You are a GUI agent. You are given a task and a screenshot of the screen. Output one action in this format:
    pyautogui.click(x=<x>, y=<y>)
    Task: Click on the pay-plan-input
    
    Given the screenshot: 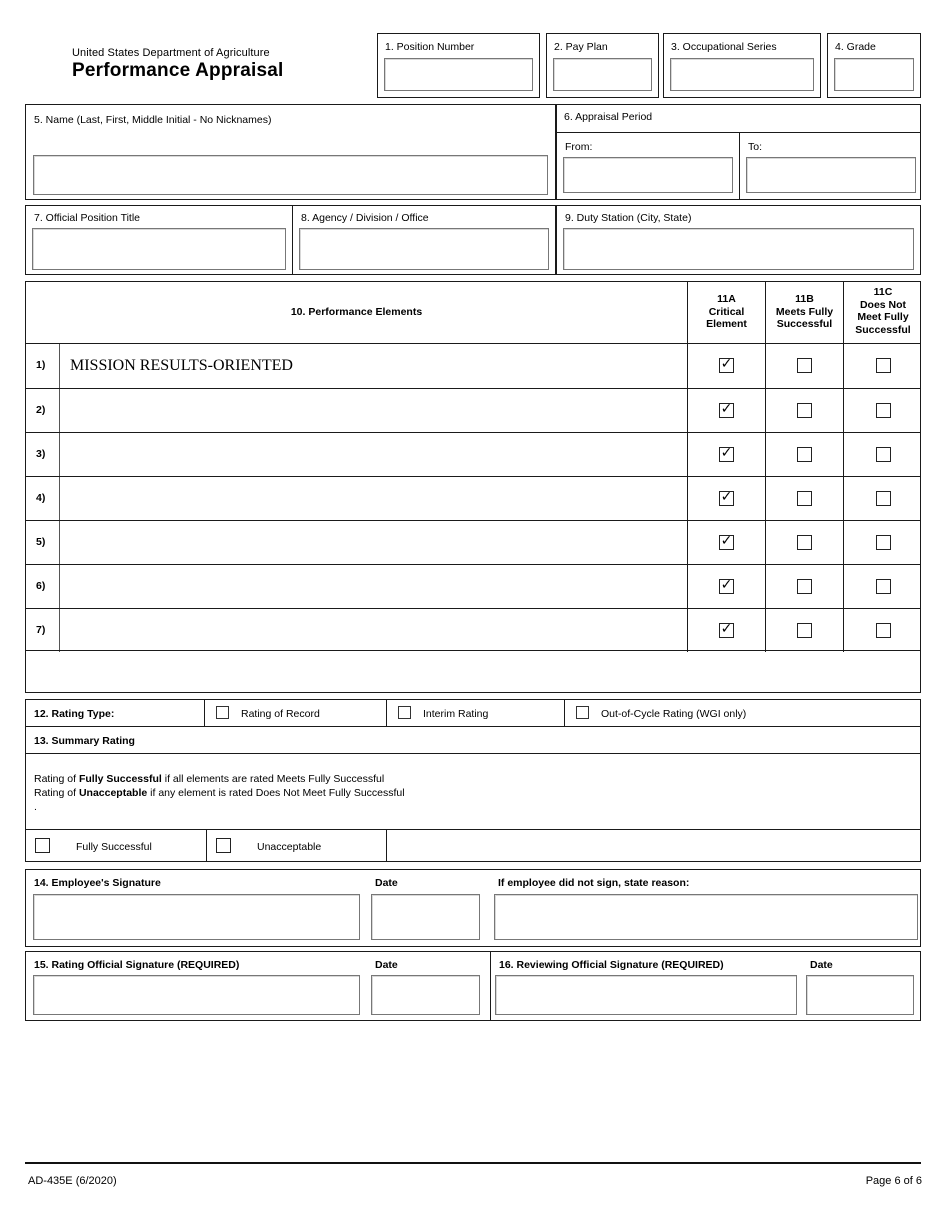 What is the action you would take?
    pyautogui.click(x=602, y=74)
    